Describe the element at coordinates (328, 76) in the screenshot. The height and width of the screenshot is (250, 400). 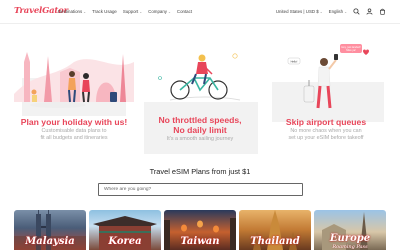
I see `airport-traveler-illustration: Hey, just landed! Miss ya! Hello!` at that location.